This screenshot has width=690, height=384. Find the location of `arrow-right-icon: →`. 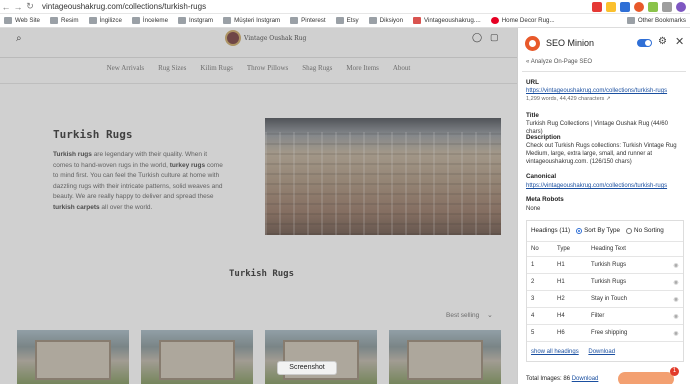

arrow-right-icon: → is located at coordinates (18, 7).